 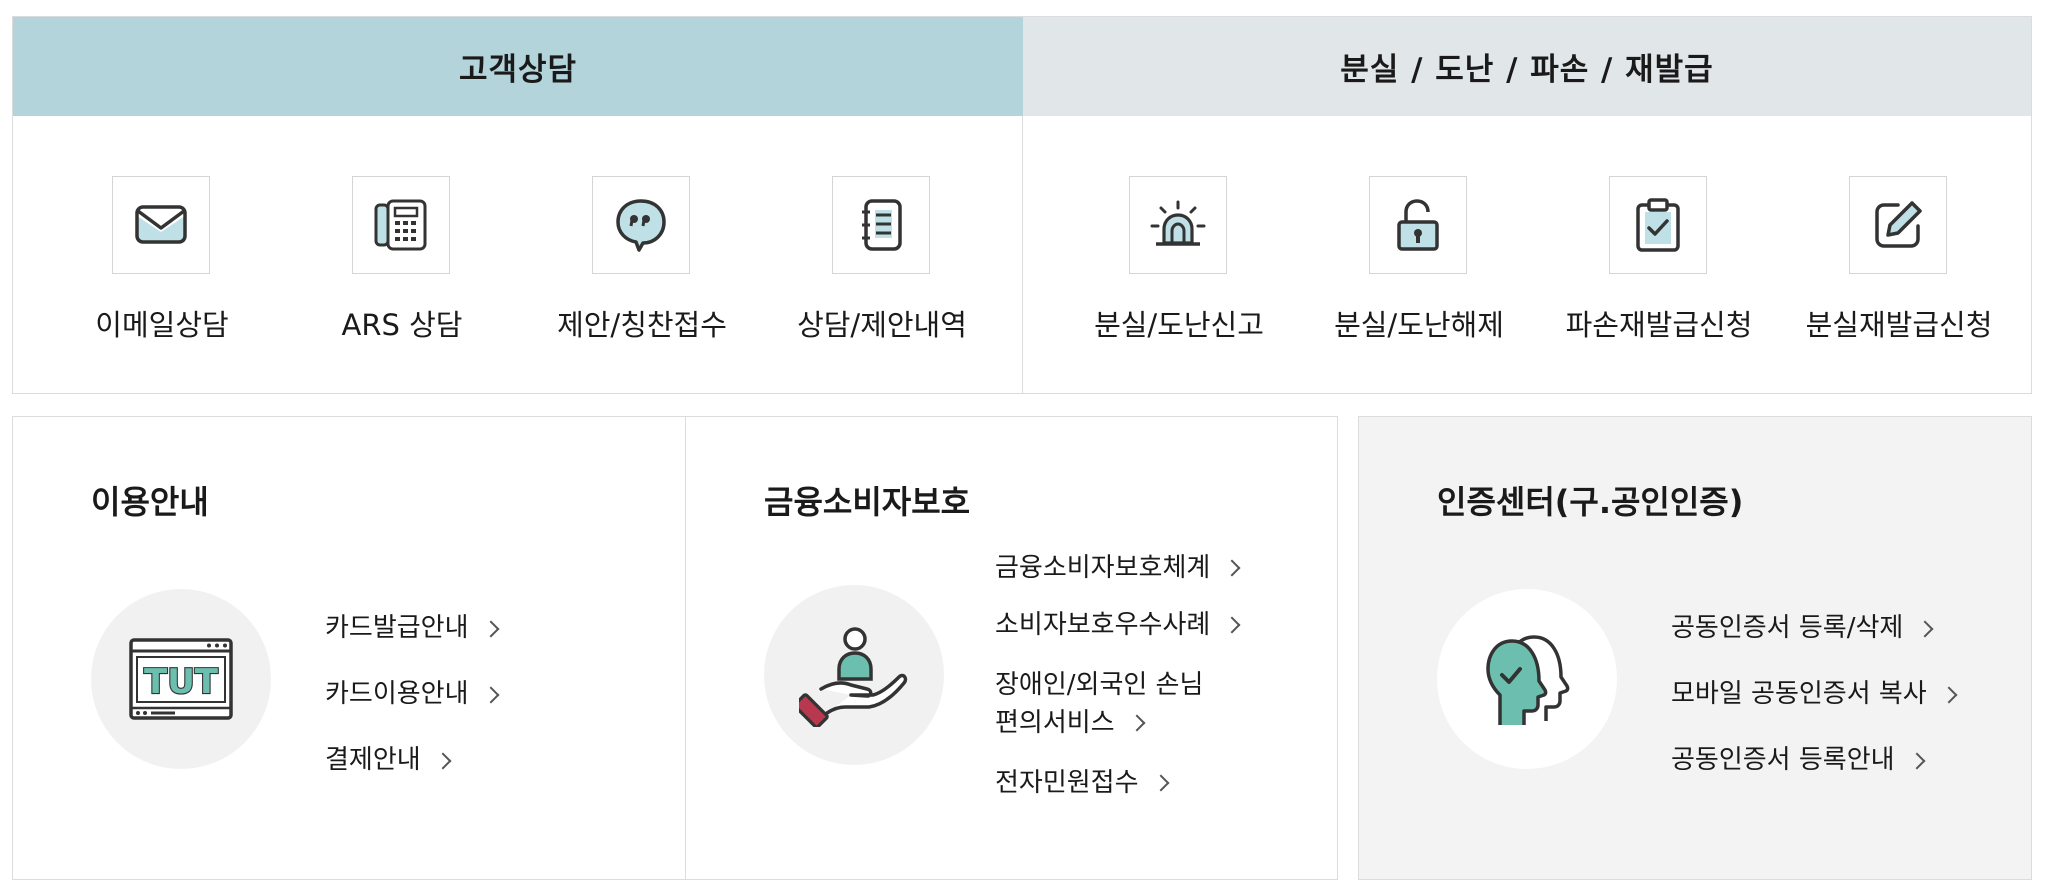 I want to click on cert-register-guide-link: 공동인증서 등록안내, so click(x=1813, y=760).